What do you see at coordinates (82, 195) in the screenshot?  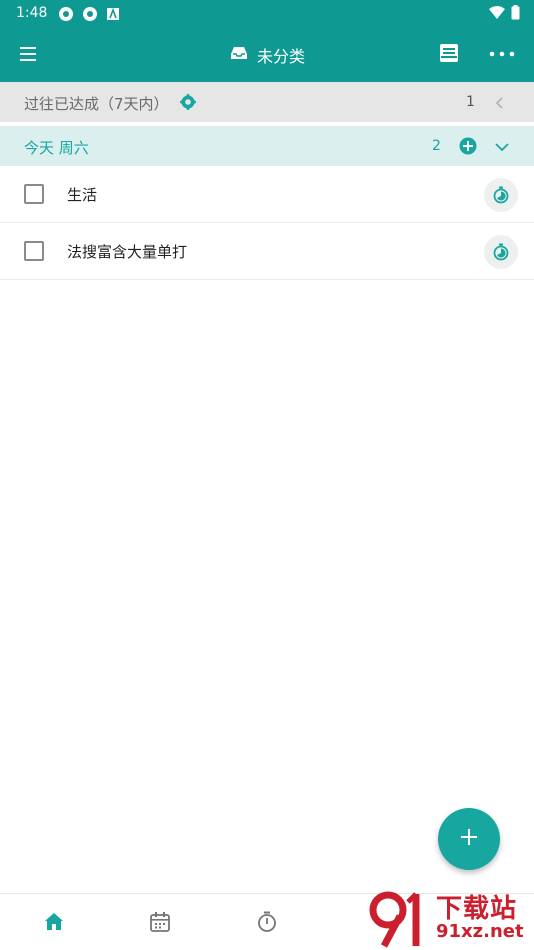 I see `task-name: 生活` at bounding box center [82, 195].